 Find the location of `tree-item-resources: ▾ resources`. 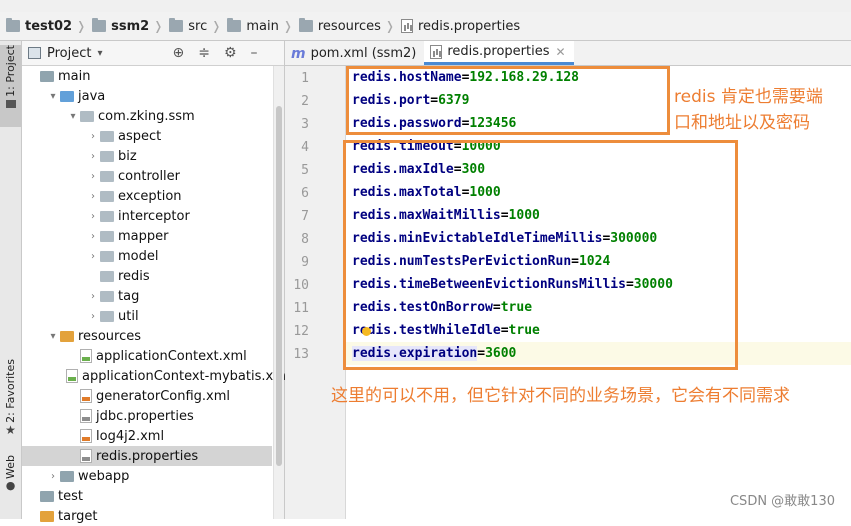

tree-item-resources: ▾ resources is located at coordinates (147, 336).